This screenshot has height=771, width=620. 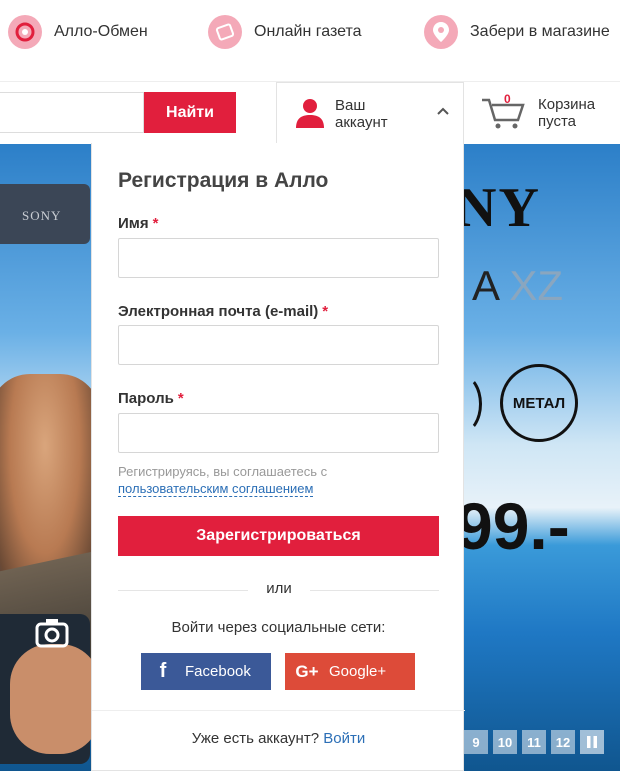 What do you see at coordinates (308, 31) in the screenshot?
I see `top-link-label: Онлайн газета` at bounding box center [308, 31].